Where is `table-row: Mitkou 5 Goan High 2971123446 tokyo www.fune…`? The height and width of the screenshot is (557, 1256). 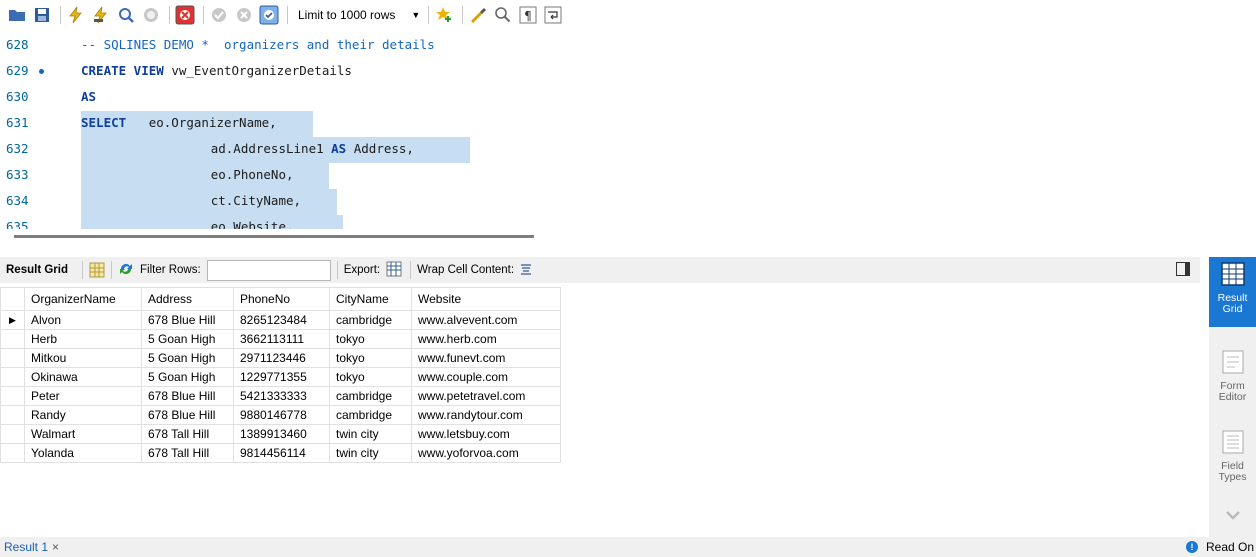 table-row: Mitkou 5 Goan High 2971123446 tokyo www.fune… is located at coordinates (280, 358).